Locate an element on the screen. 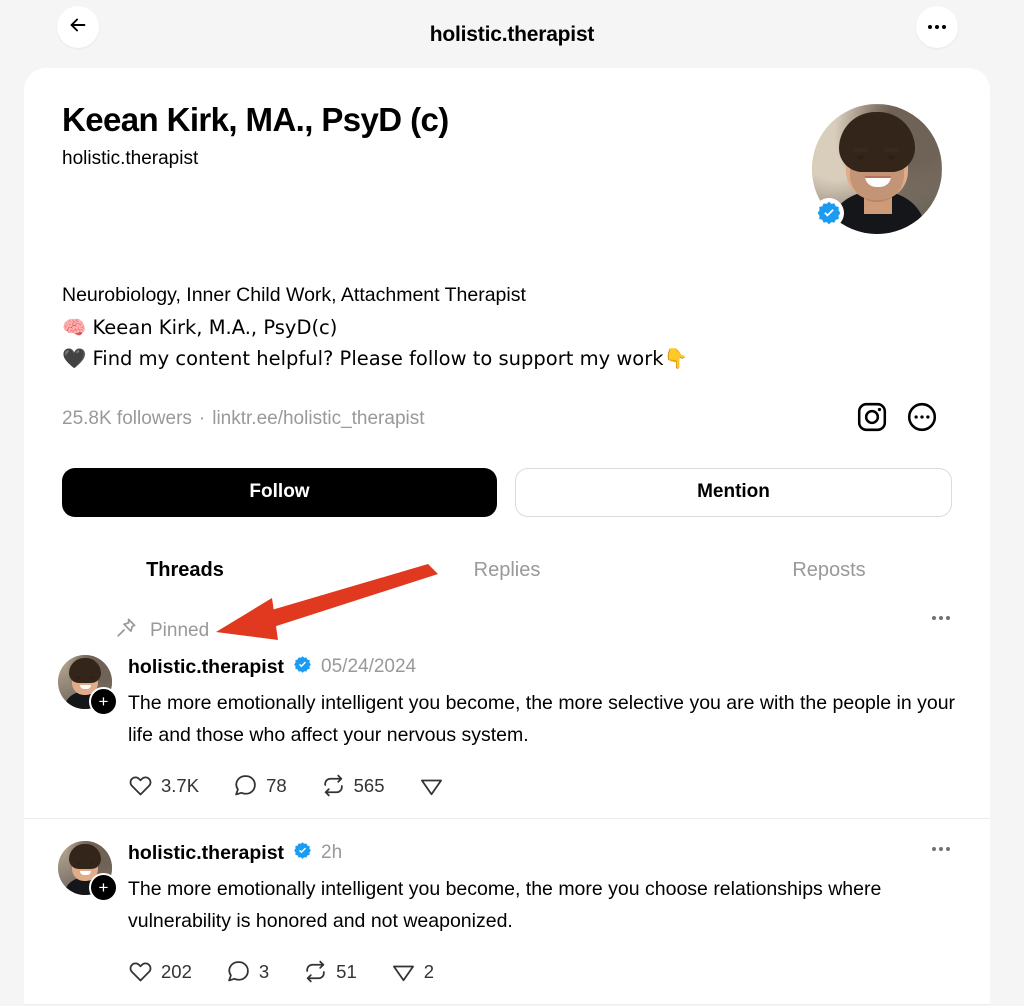 The image size is (1024, 1006). repost-action: 51 is located at coordinates (330, 971).